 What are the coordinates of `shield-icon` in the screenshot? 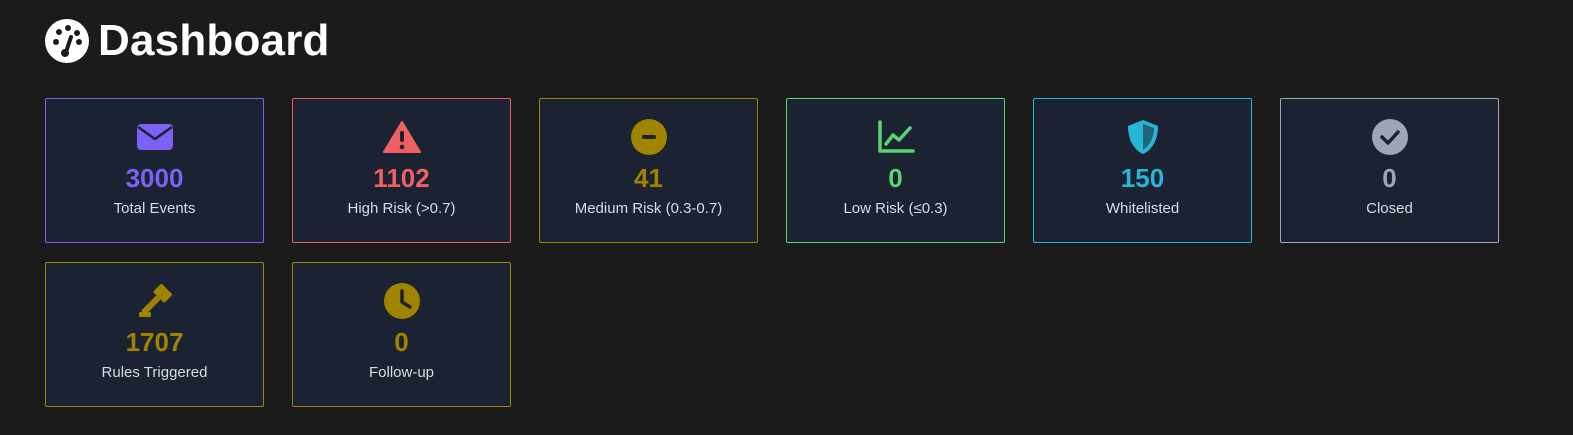 It's located at (1143, 137).